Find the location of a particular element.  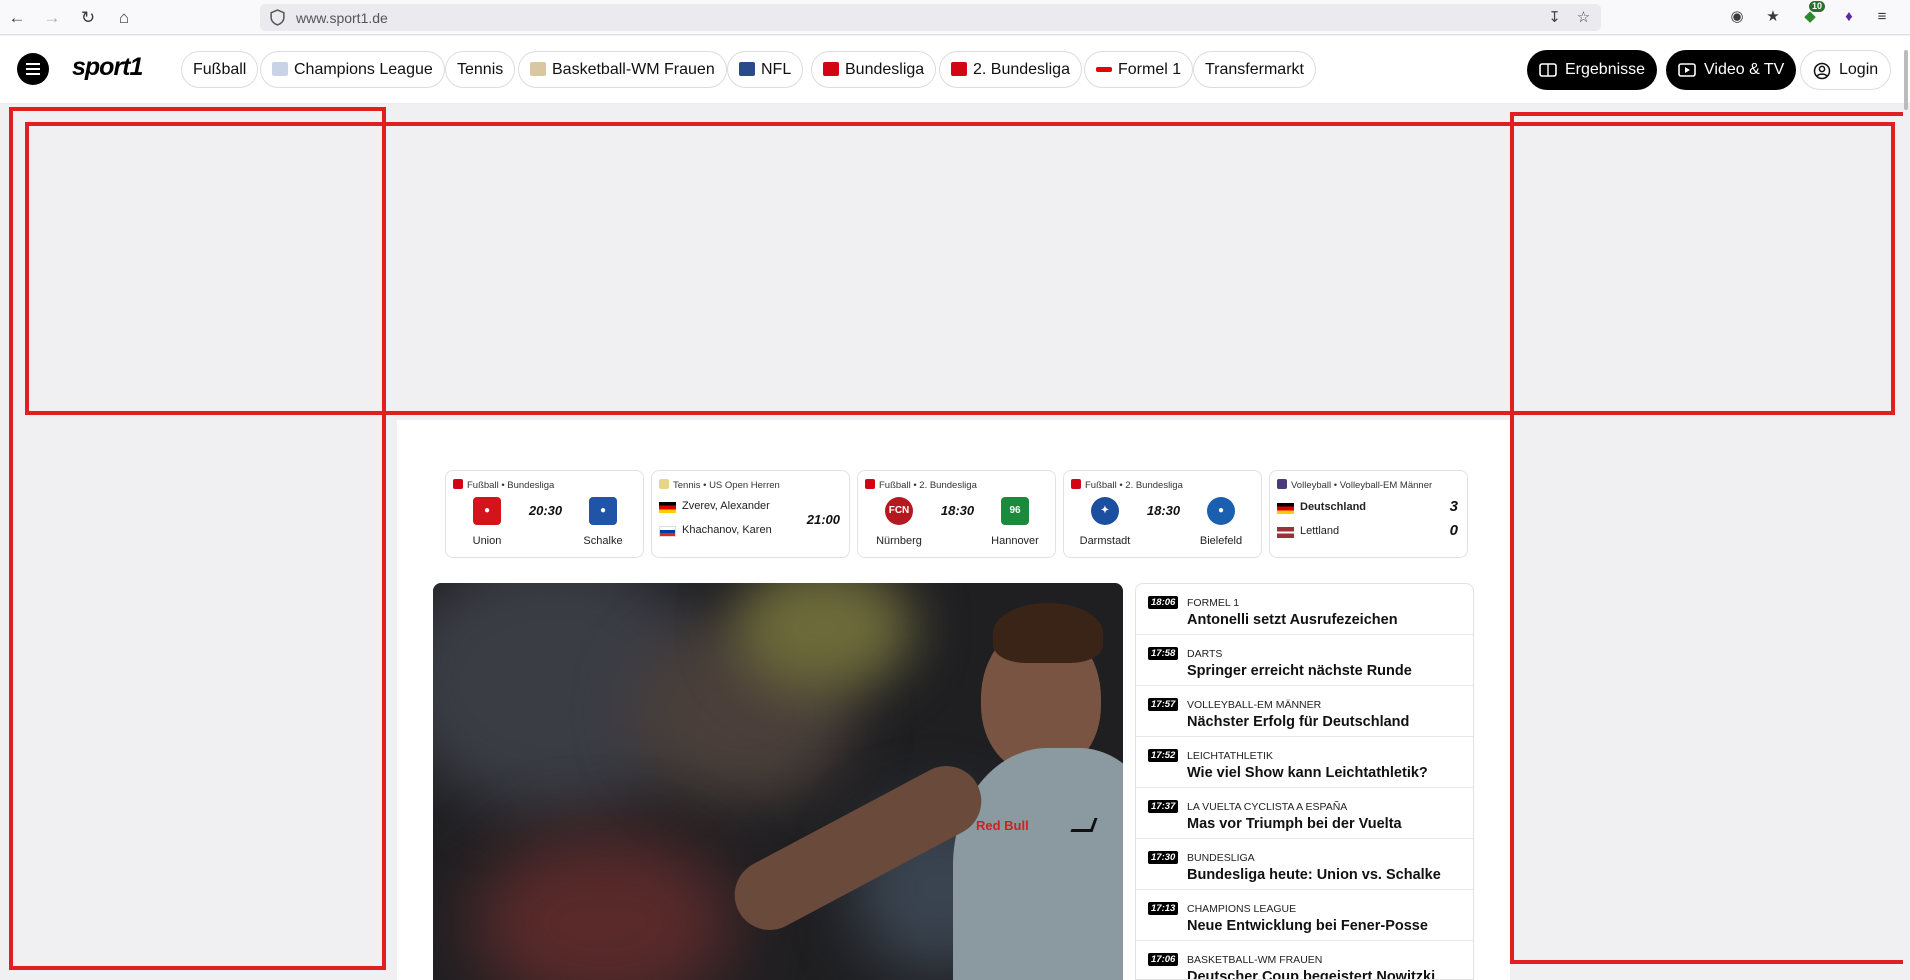

hamburger-menu-button is located at coordinates (33, 69).